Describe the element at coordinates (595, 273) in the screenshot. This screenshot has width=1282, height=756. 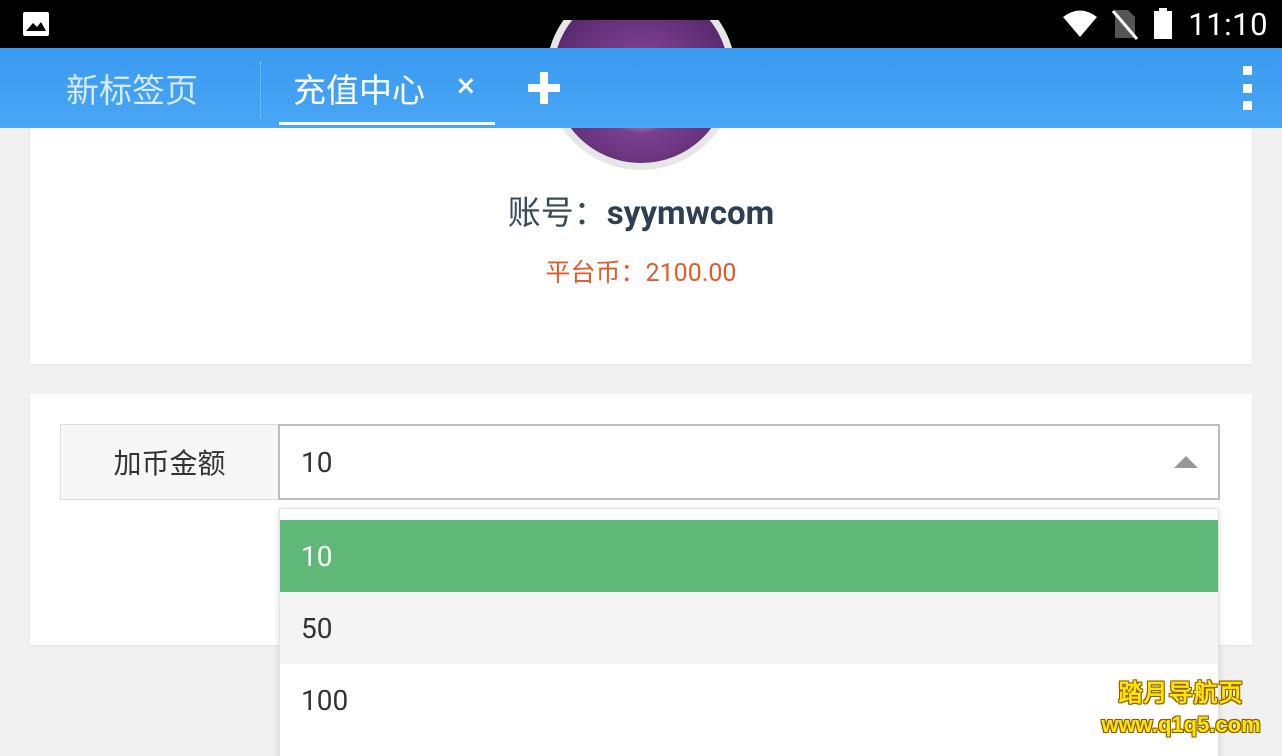
I see `coin-label: 平台币：` at that location.